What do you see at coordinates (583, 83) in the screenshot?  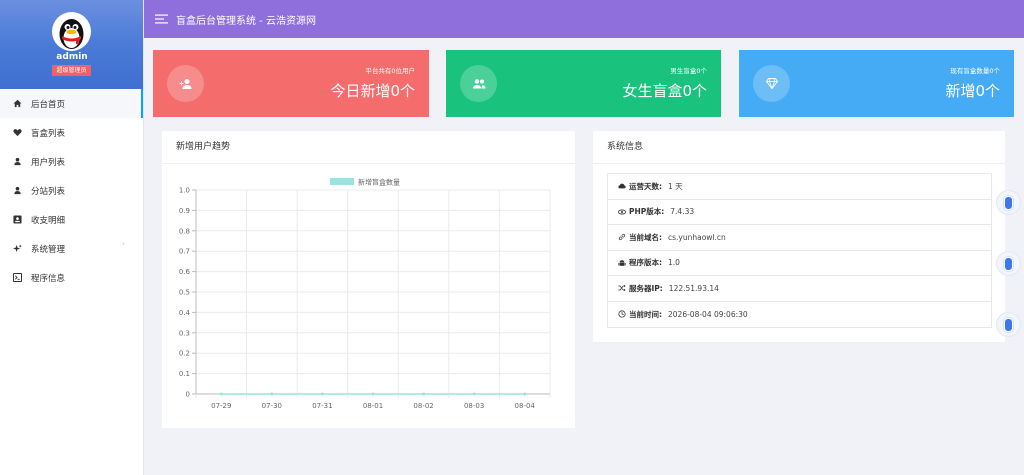 I see `stat-card-gender: 男生盲盒0个 女生盲盒0个` at bounding box center [583, 83].